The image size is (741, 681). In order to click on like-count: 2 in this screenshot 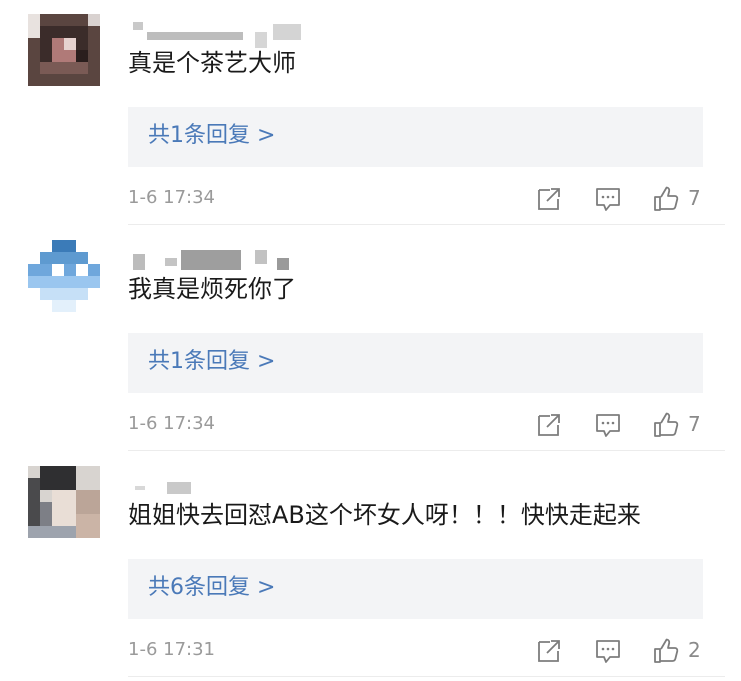, I will do `click(694, 650)`.